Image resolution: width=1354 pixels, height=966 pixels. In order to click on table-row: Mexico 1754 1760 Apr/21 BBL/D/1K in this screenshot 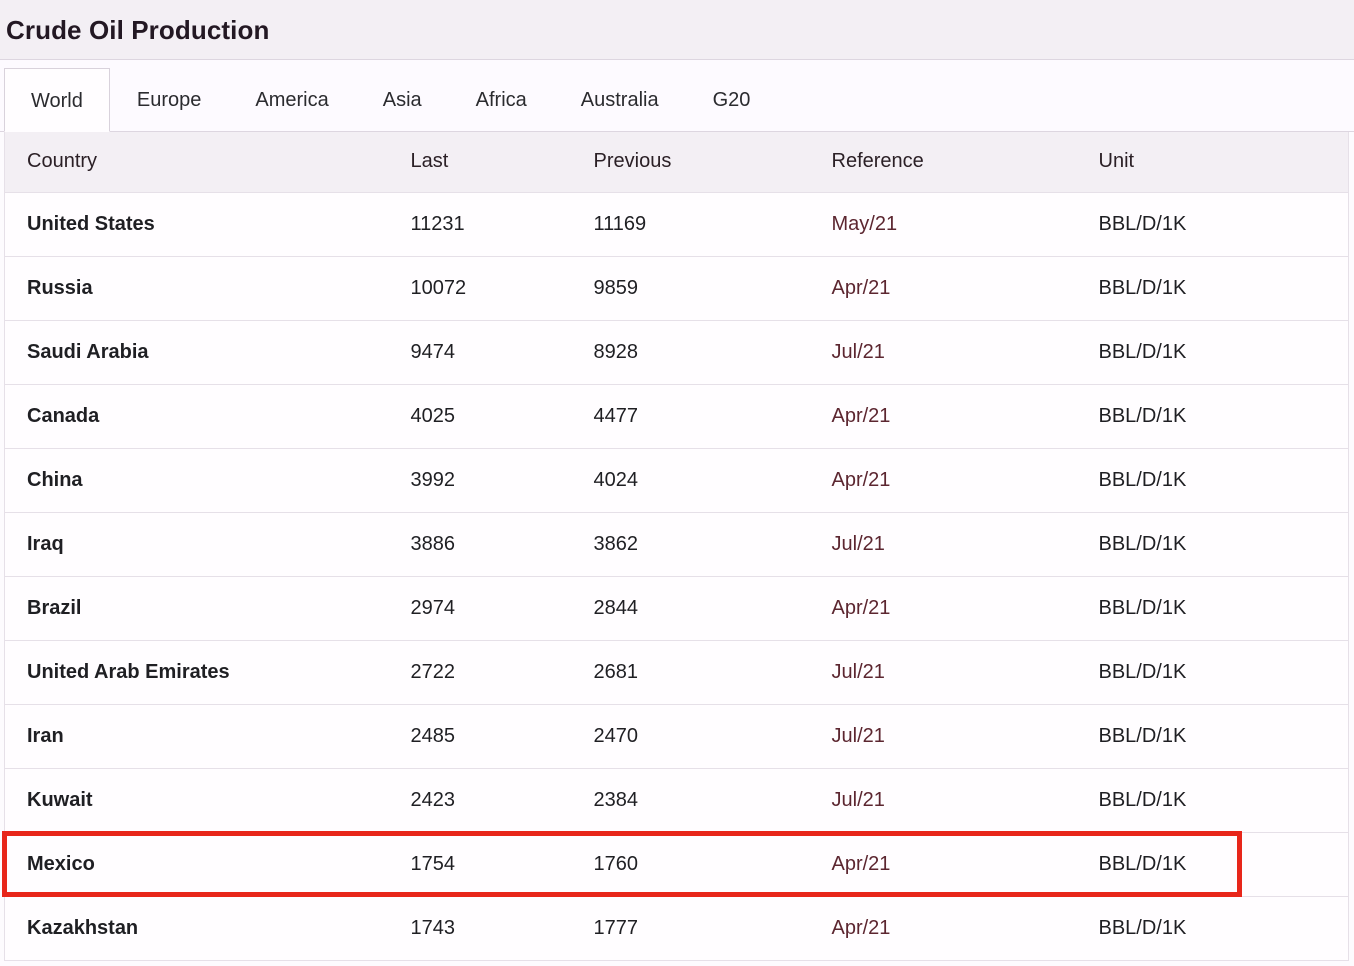, I will do `click(676, 864)`.